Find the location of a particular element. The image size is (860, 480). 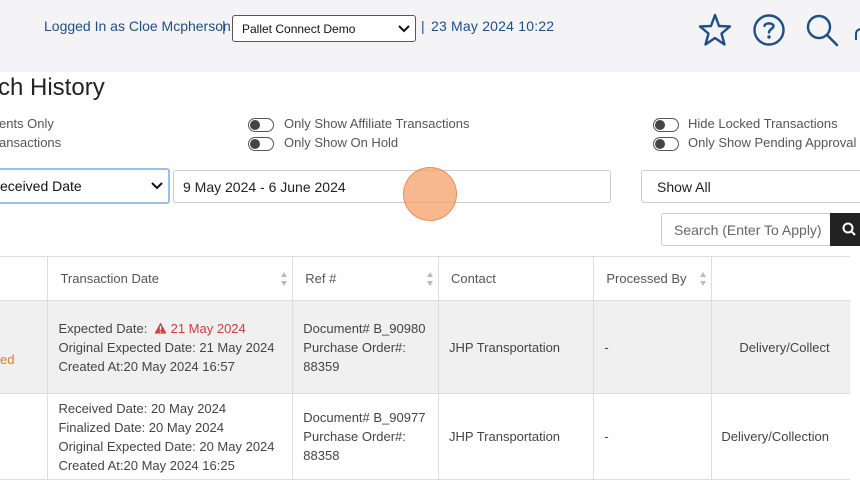

status-cell: ed is located at coordinates (24, 347).